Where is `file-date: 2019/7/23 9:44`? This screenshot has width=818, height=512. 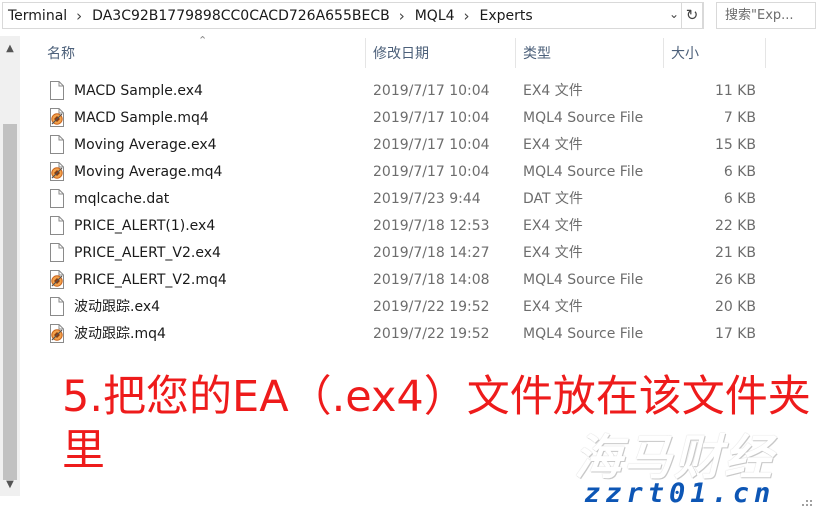 file-date: 2019/7/23 9:44 is located at coordinates (427, 199).